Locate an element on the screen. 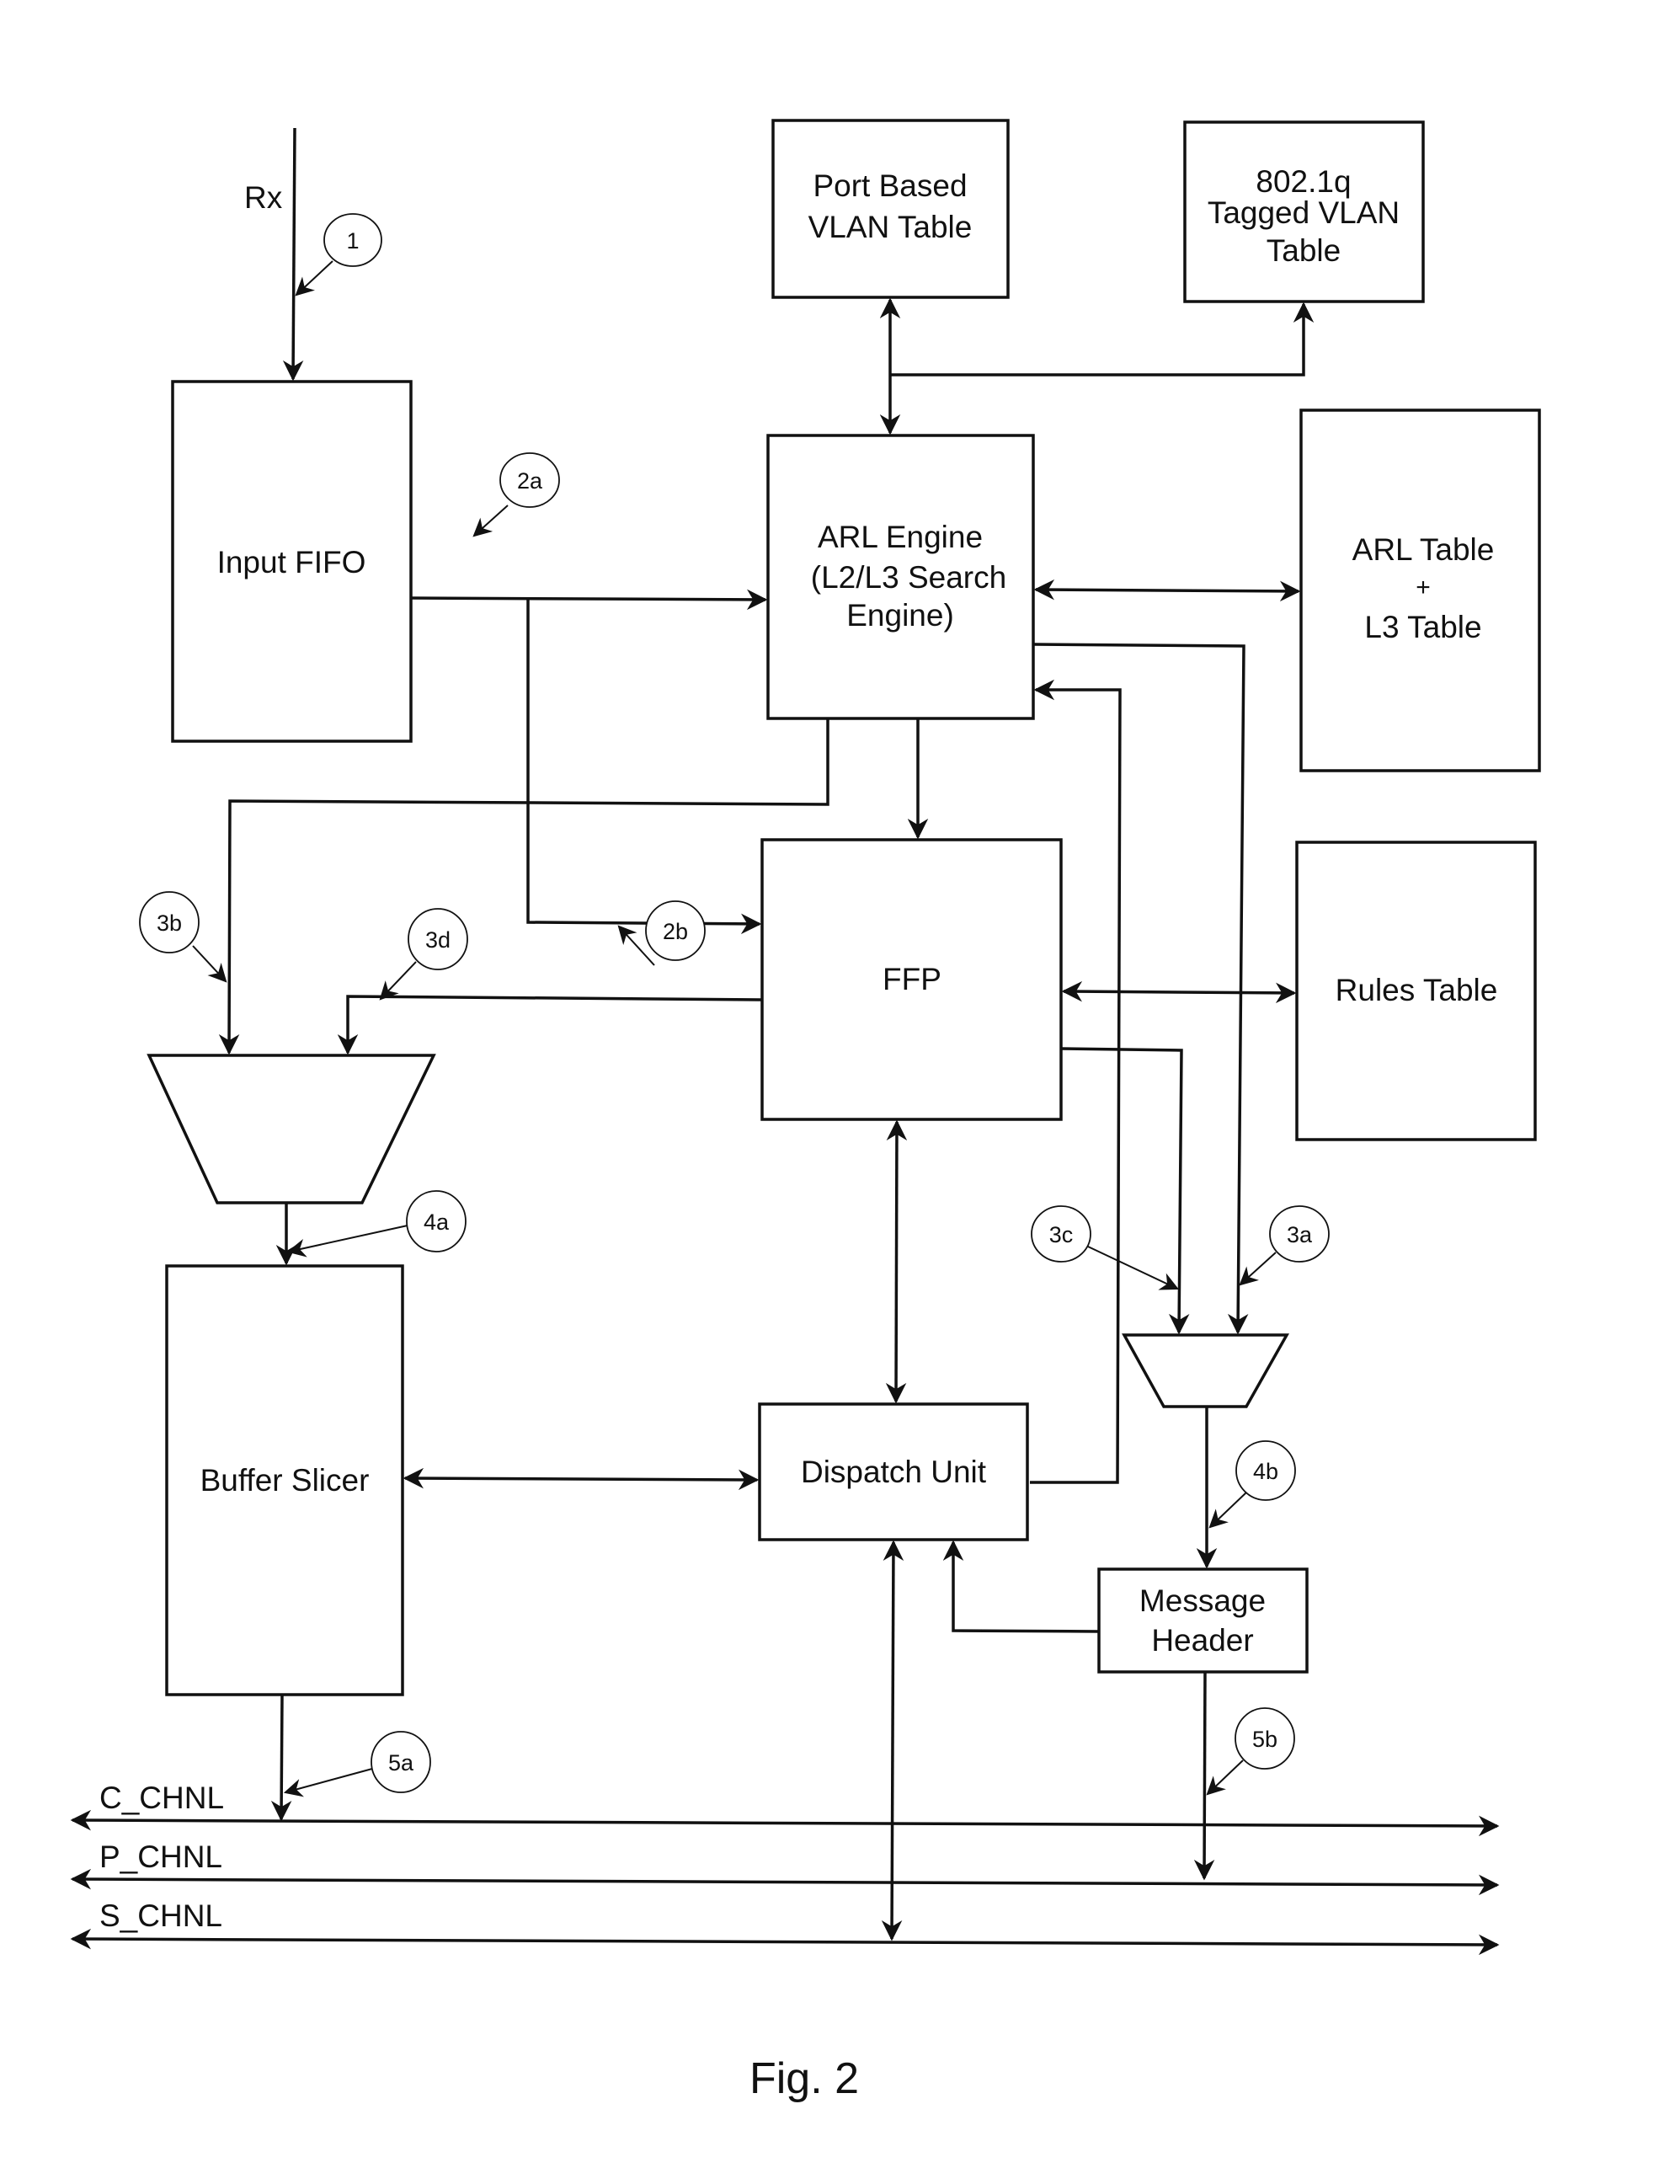  svg-text: 3c is located at coordinates (1061, 1234).